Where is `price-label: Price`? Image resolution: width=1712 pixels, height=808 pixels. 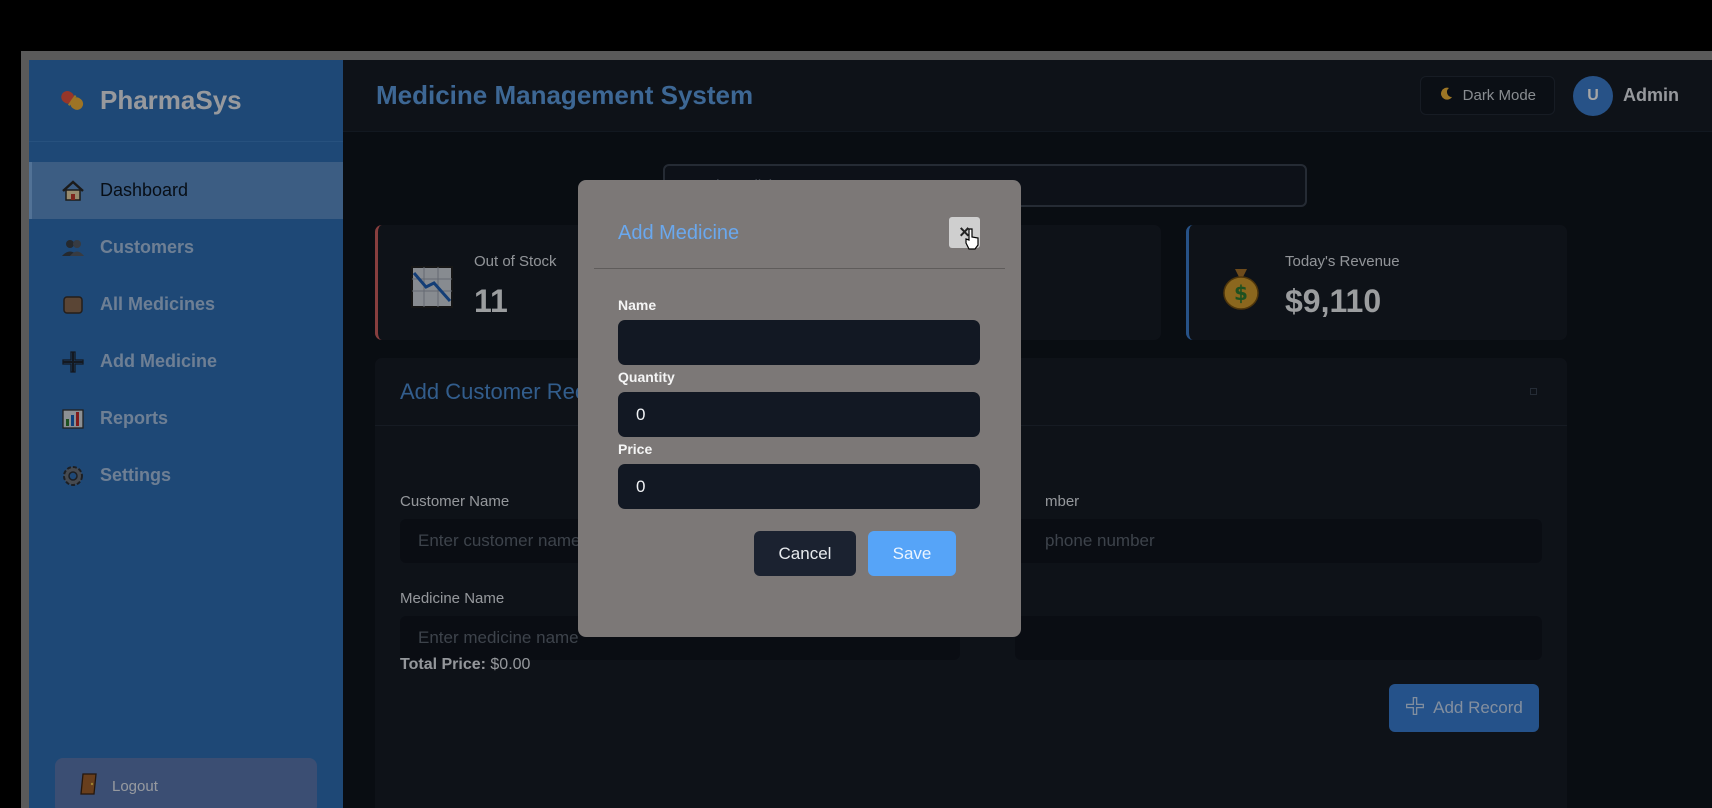
price-label: Price is located at coordinates (635, 449).